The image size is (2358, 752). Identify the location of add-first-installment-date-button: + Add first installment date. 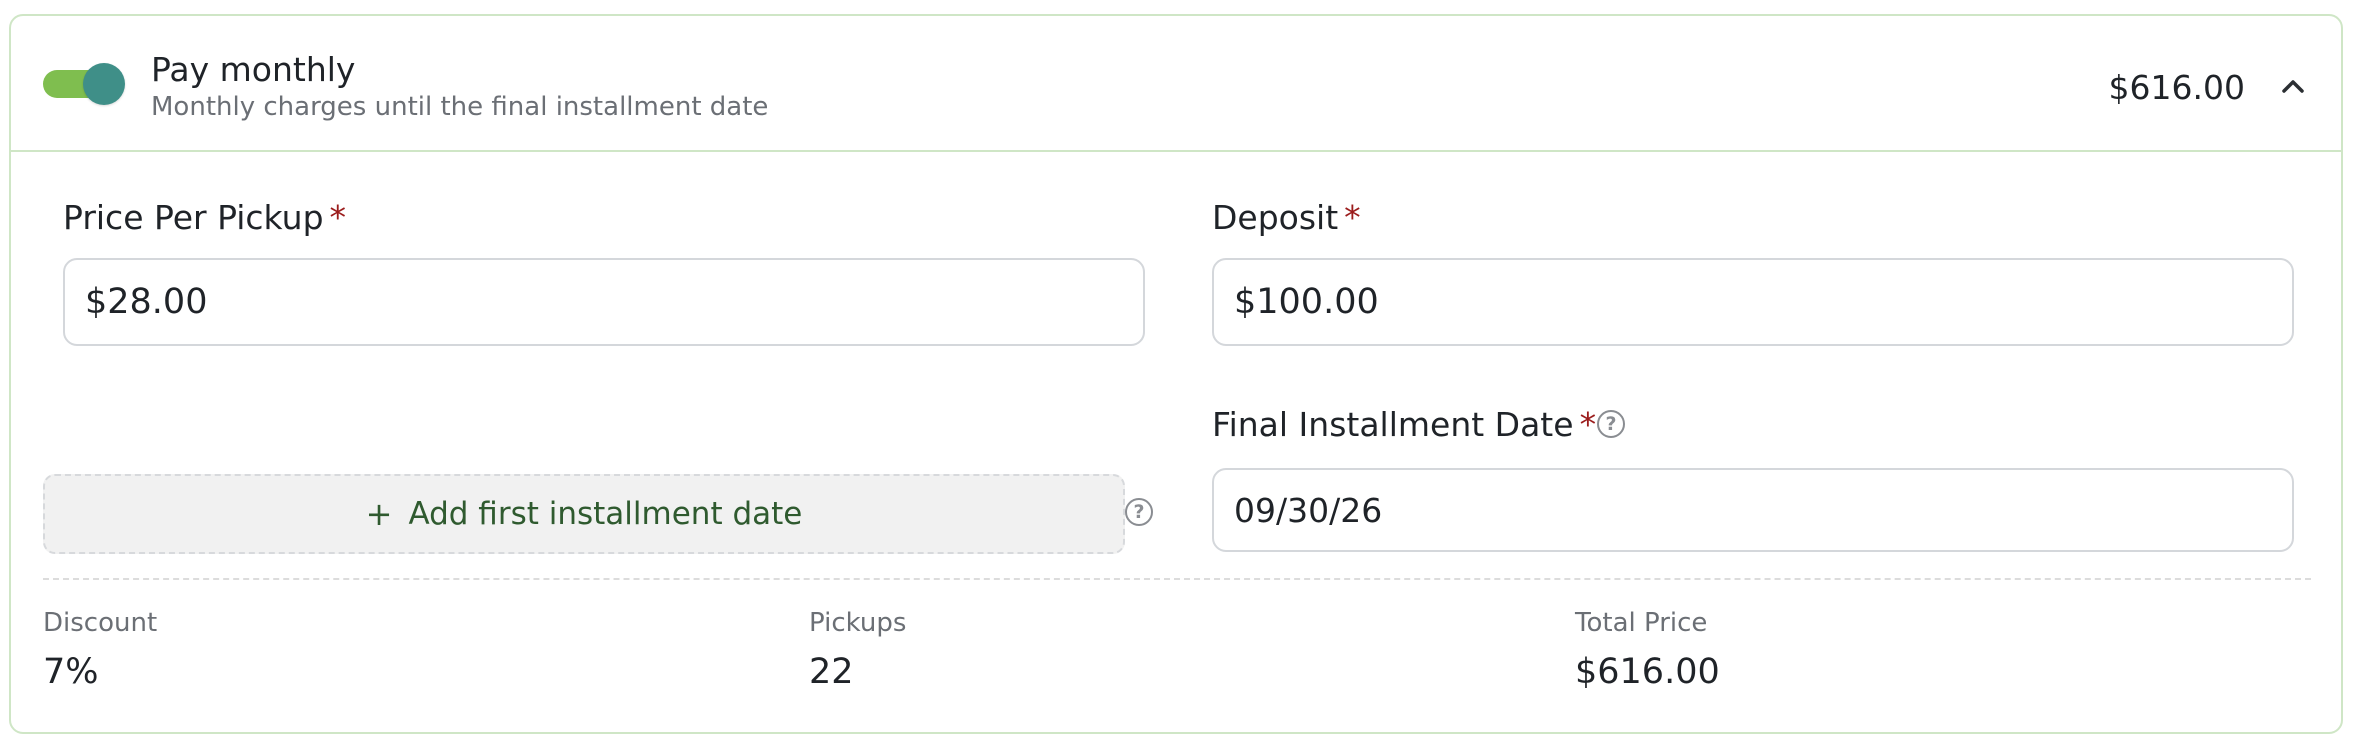
(584, 514).